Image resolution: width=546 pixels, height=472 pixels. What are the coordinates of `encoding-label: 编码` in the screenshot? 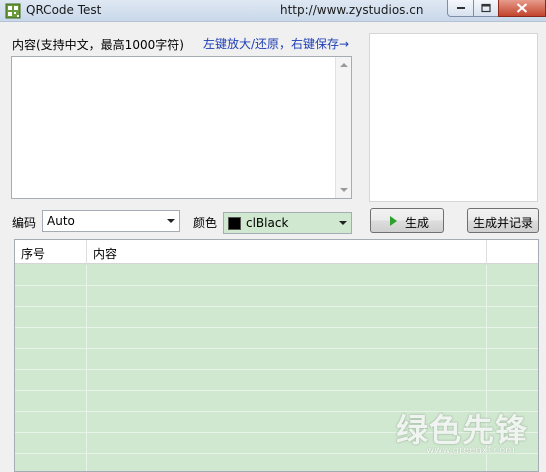 It's located at (24, 223).